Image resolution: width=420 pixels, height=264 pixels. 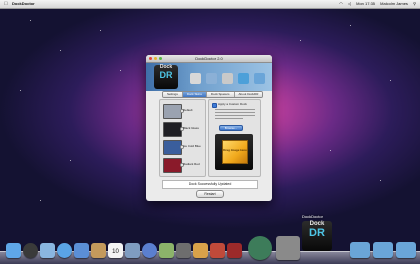 What do you see at coordinates (98, 250) in the screenshot?
I see `address-book-icon` at bounding box center [98, 250].